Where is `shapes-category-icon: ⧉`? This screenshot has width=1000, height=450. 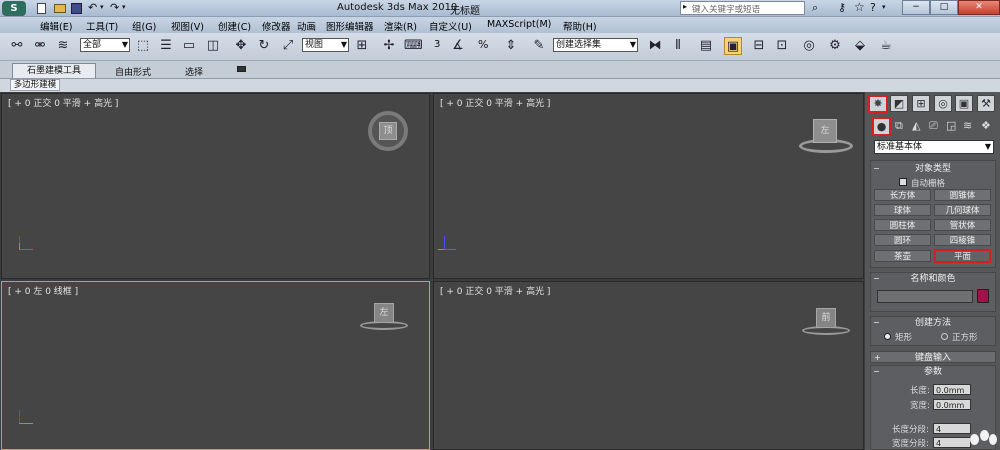 shapes-category-icon: ⧉ is located at coordinates (899, 126).